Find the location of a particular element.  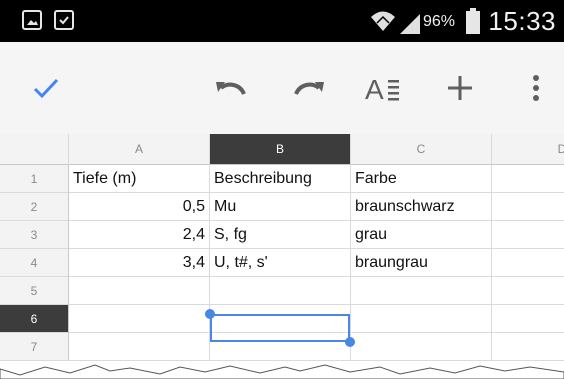

cell-a1: Tiefe (m) is located at coordinates (139, 179).